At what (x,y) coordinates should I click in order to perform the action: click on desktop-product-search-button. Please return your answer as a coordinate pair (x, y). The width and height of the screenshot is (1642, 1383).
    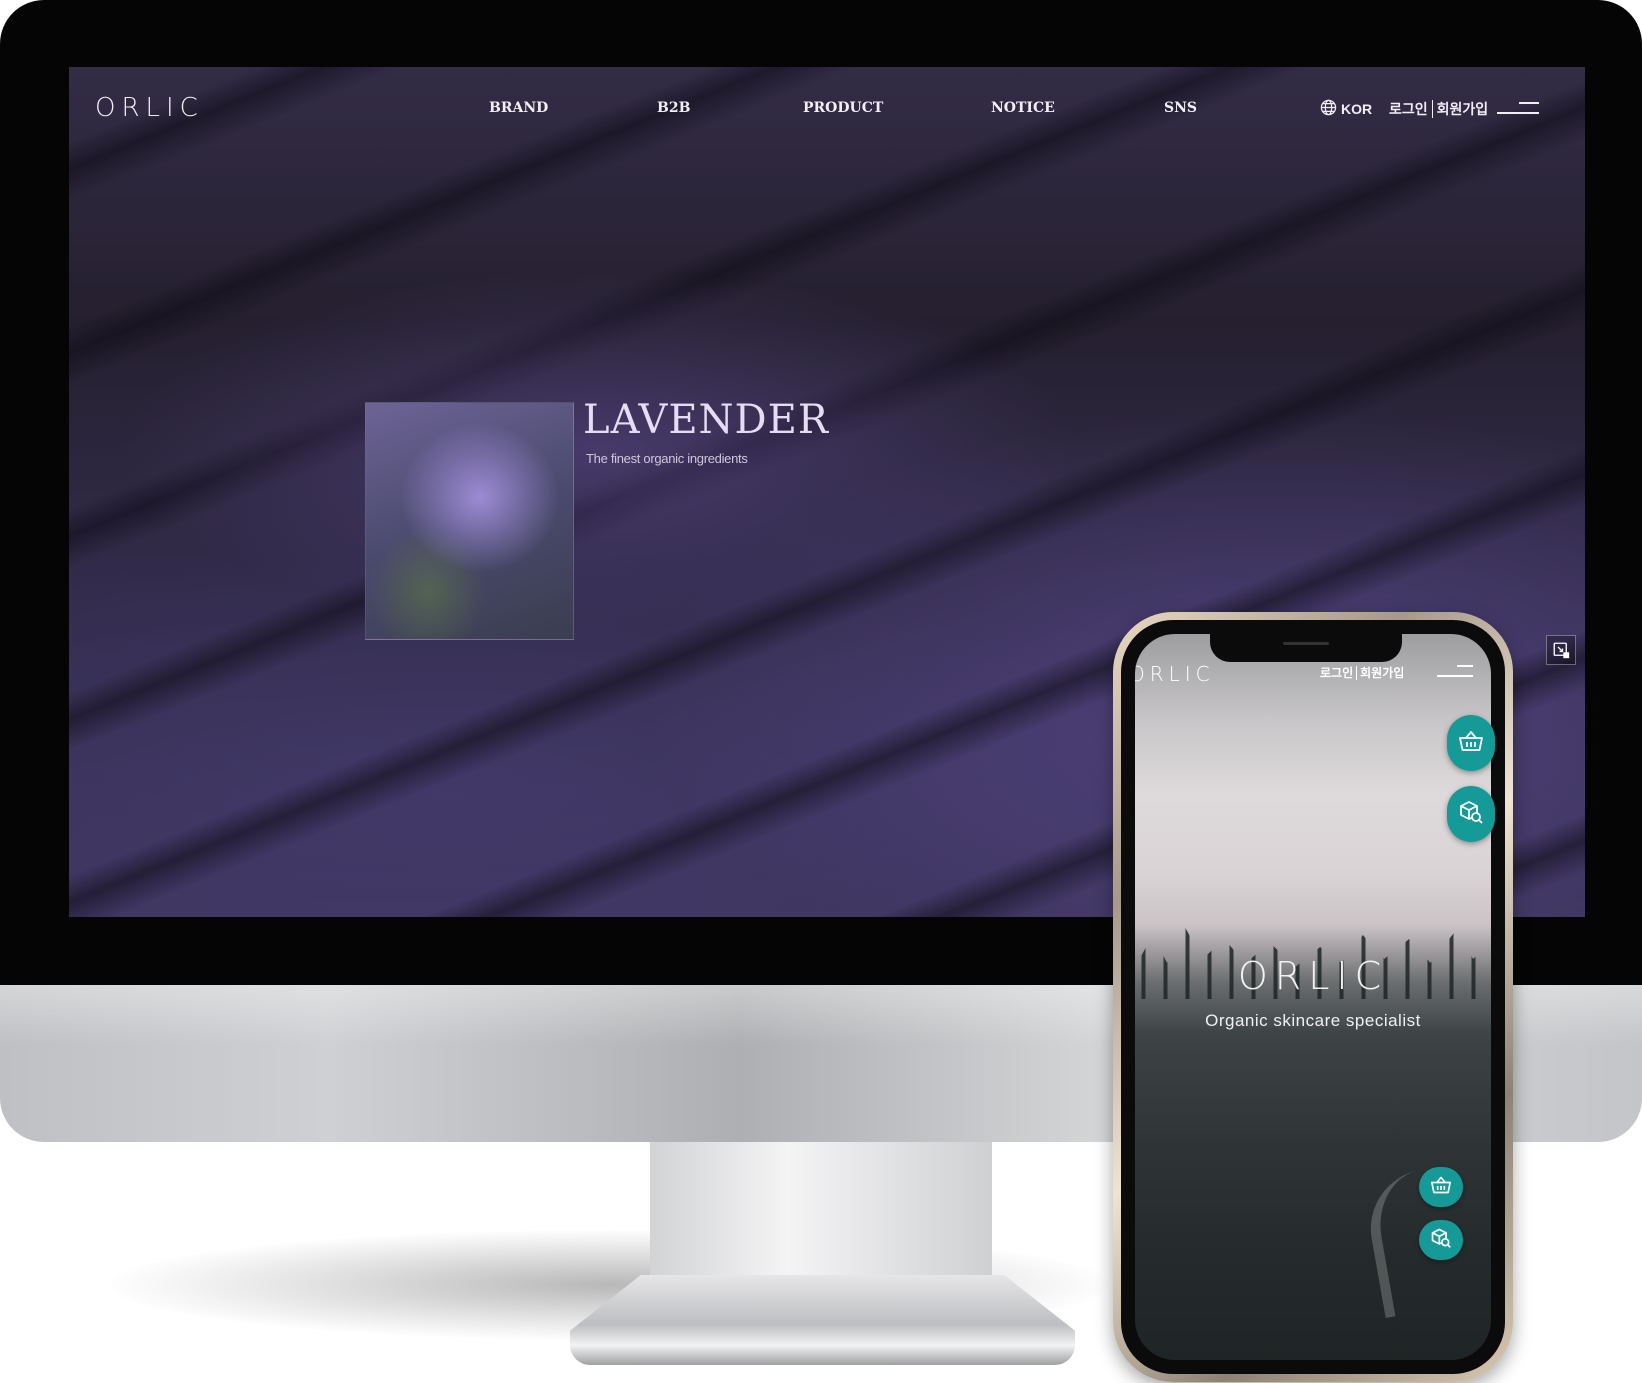
    Looking at the image, I should click on (1471, 814).